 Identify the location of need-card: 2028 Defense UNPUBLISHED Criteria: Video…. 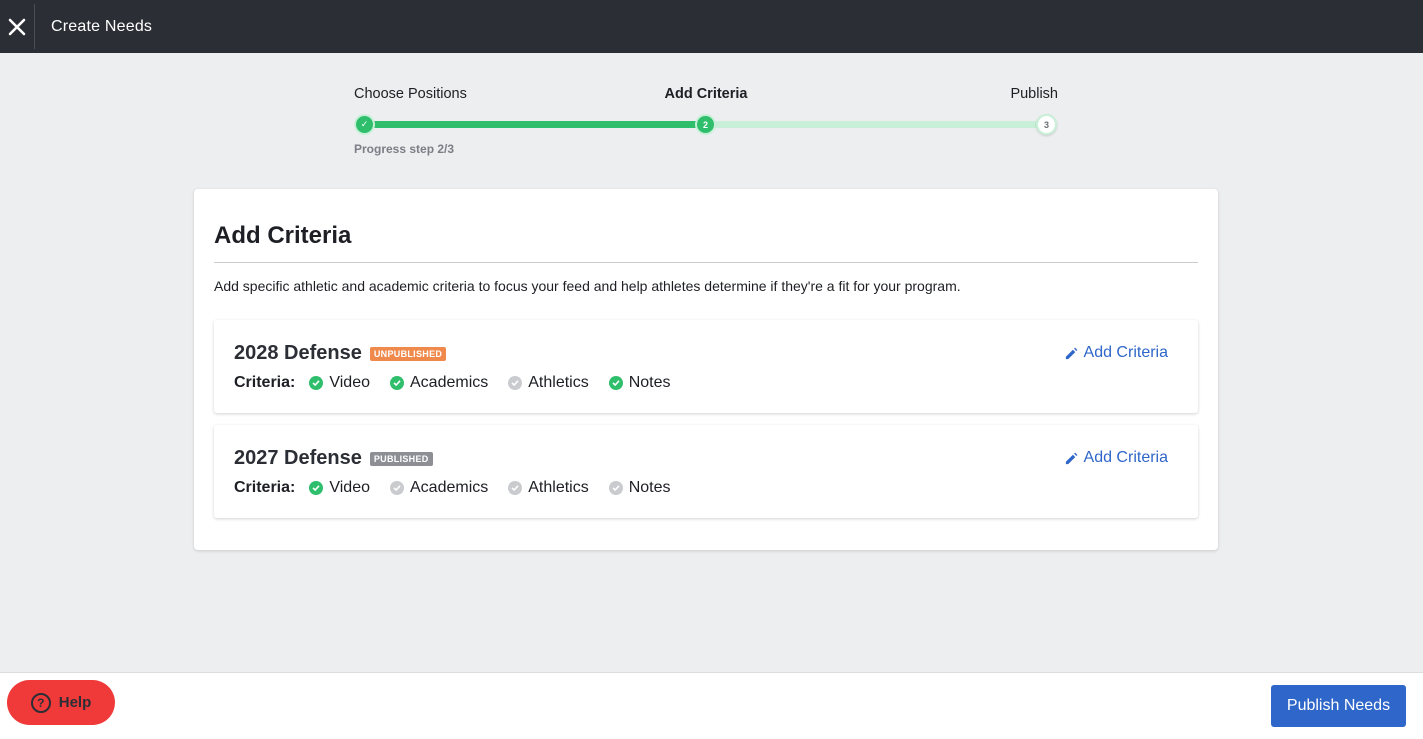
(706, 366).